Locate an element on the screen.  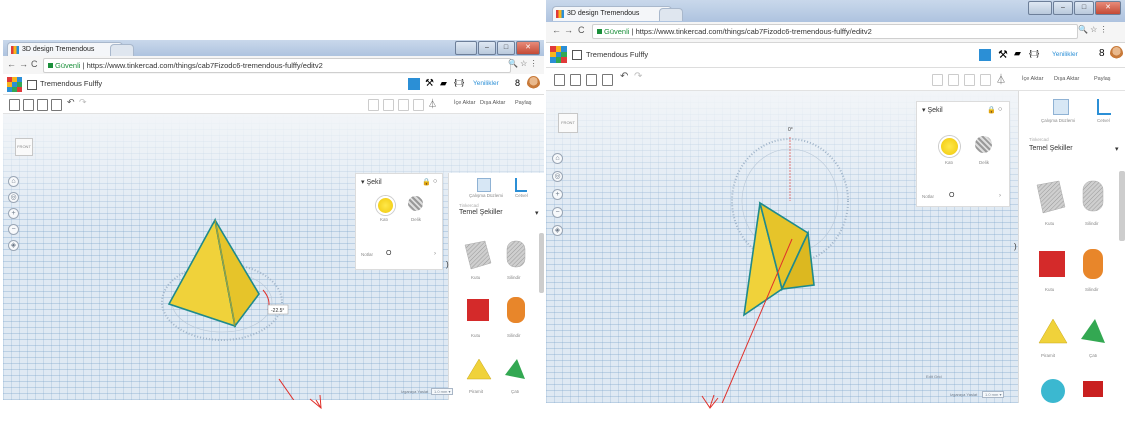
box-red-thumb is located at coordinates (478, 310).